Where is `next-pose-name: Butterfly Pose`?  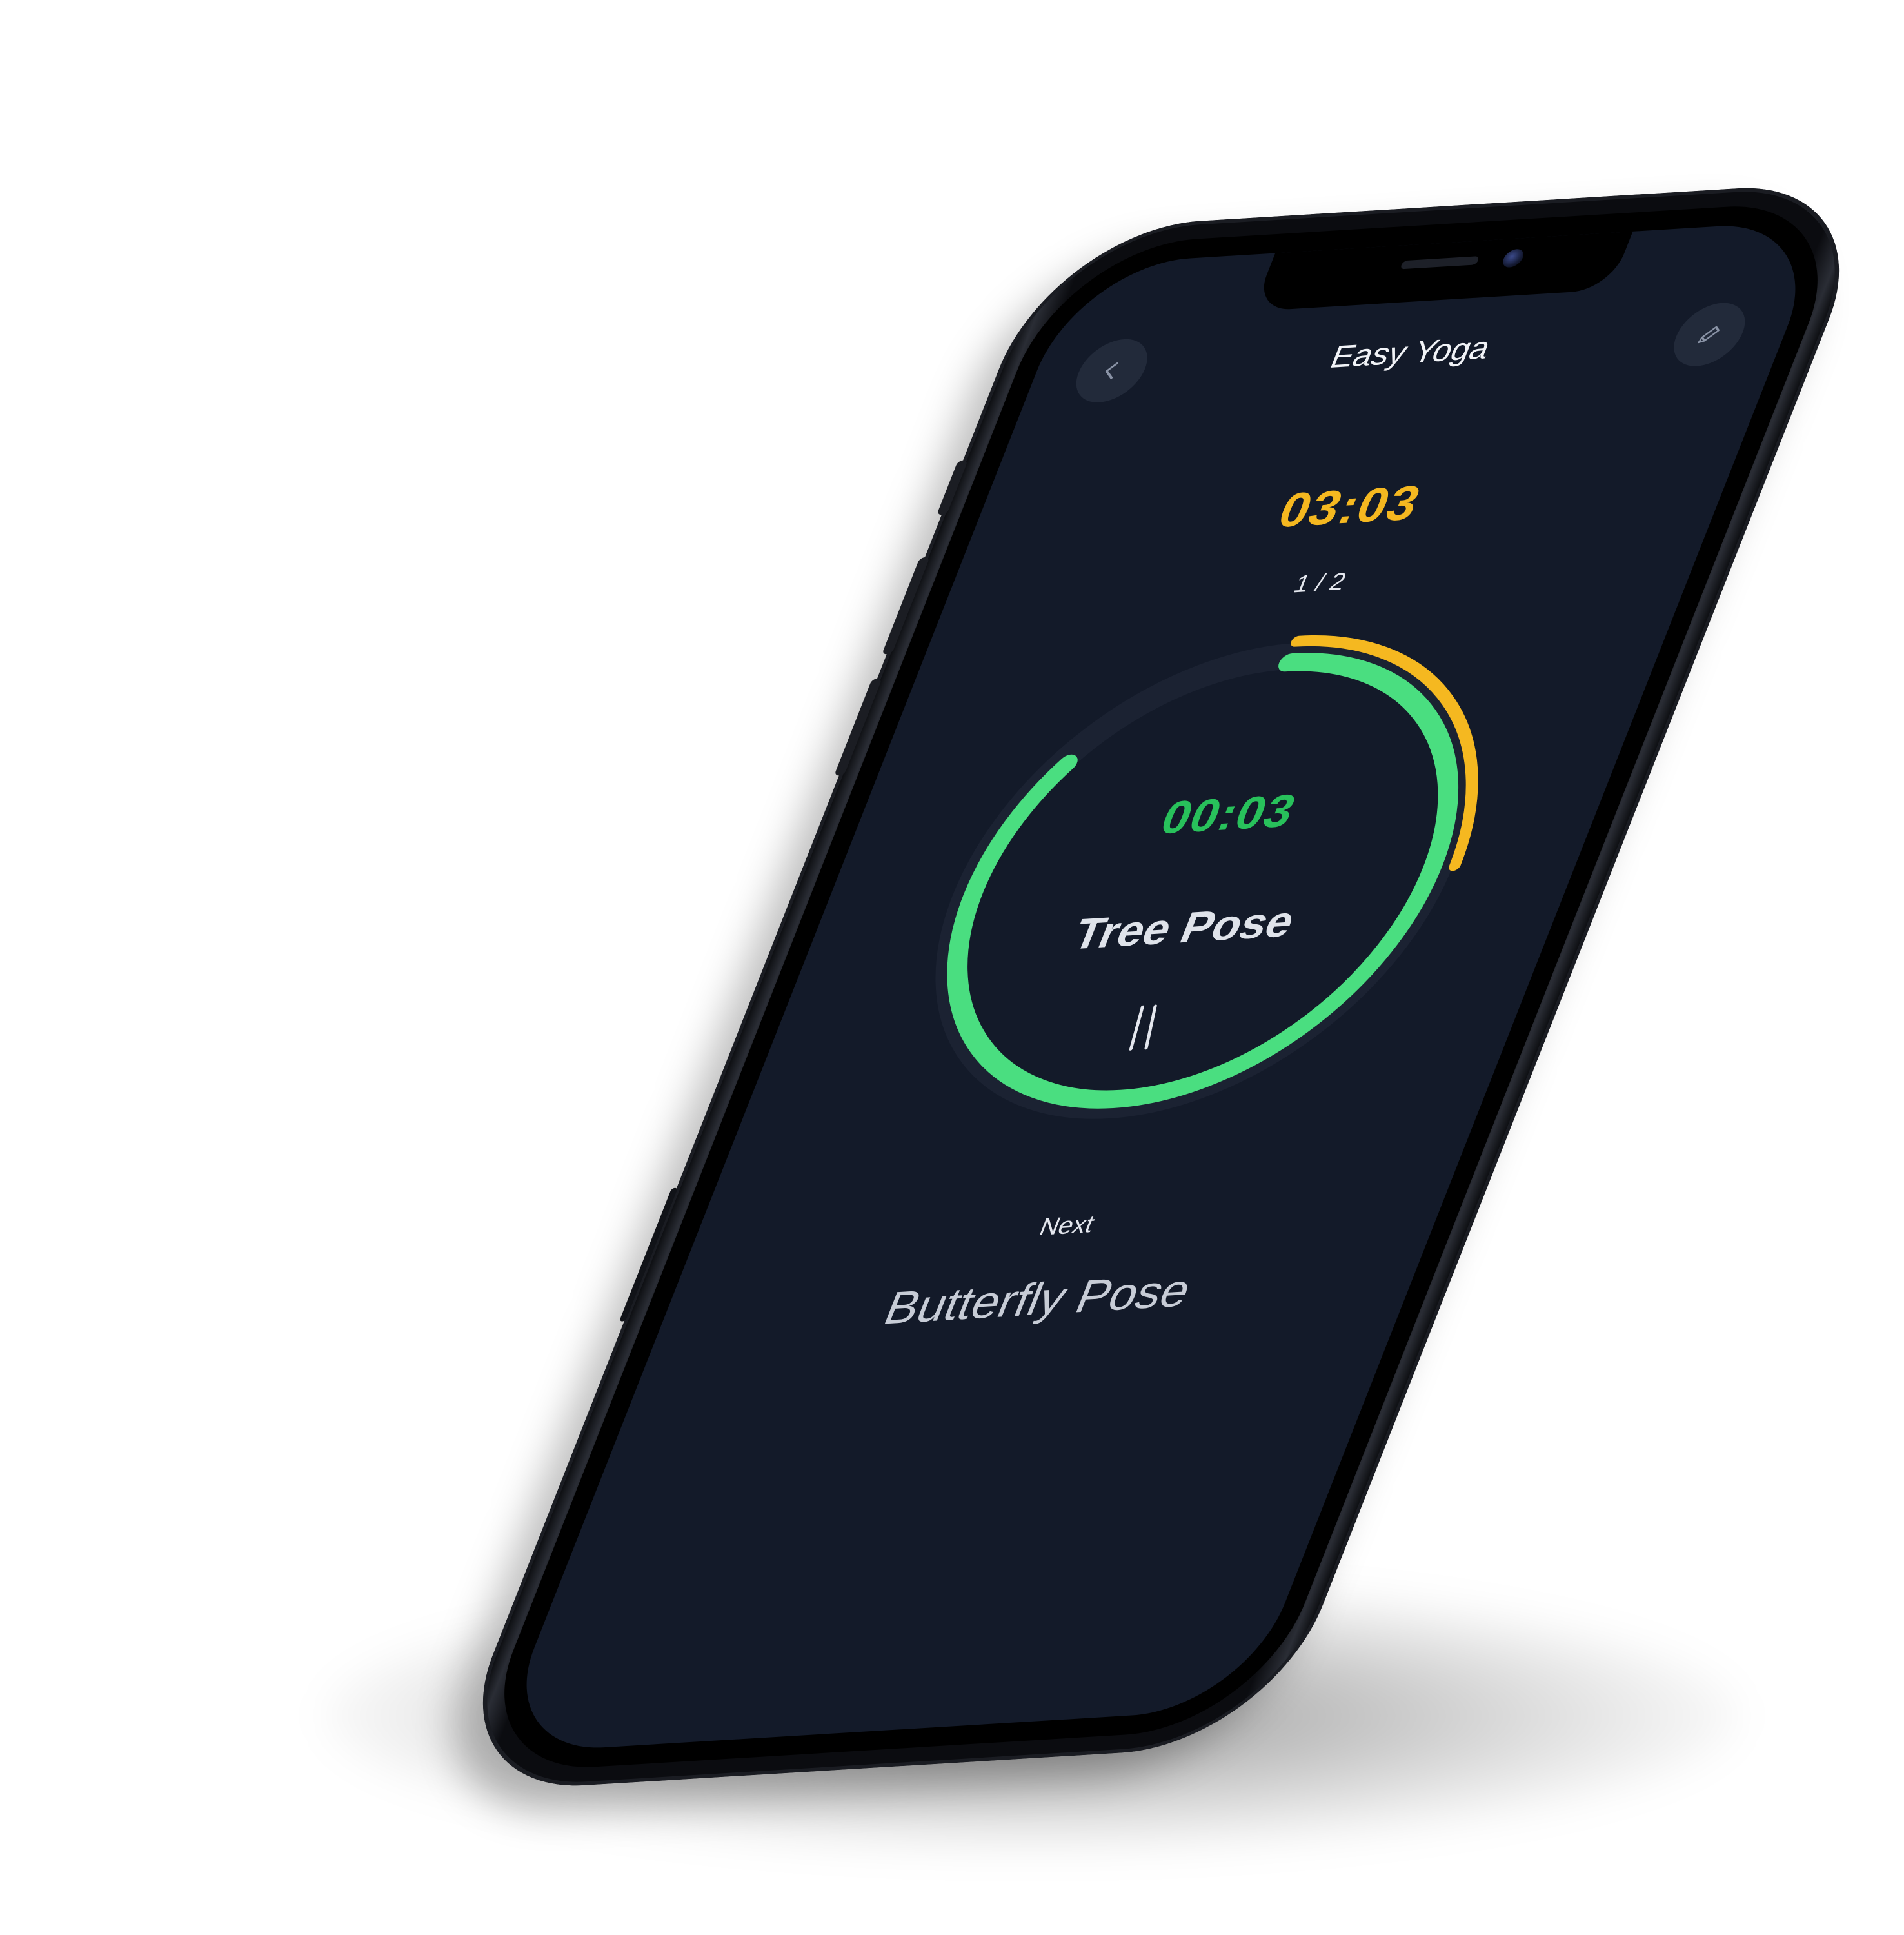
next-pose-name: Butterfly Pose is located at coordinates (1038, 1299).